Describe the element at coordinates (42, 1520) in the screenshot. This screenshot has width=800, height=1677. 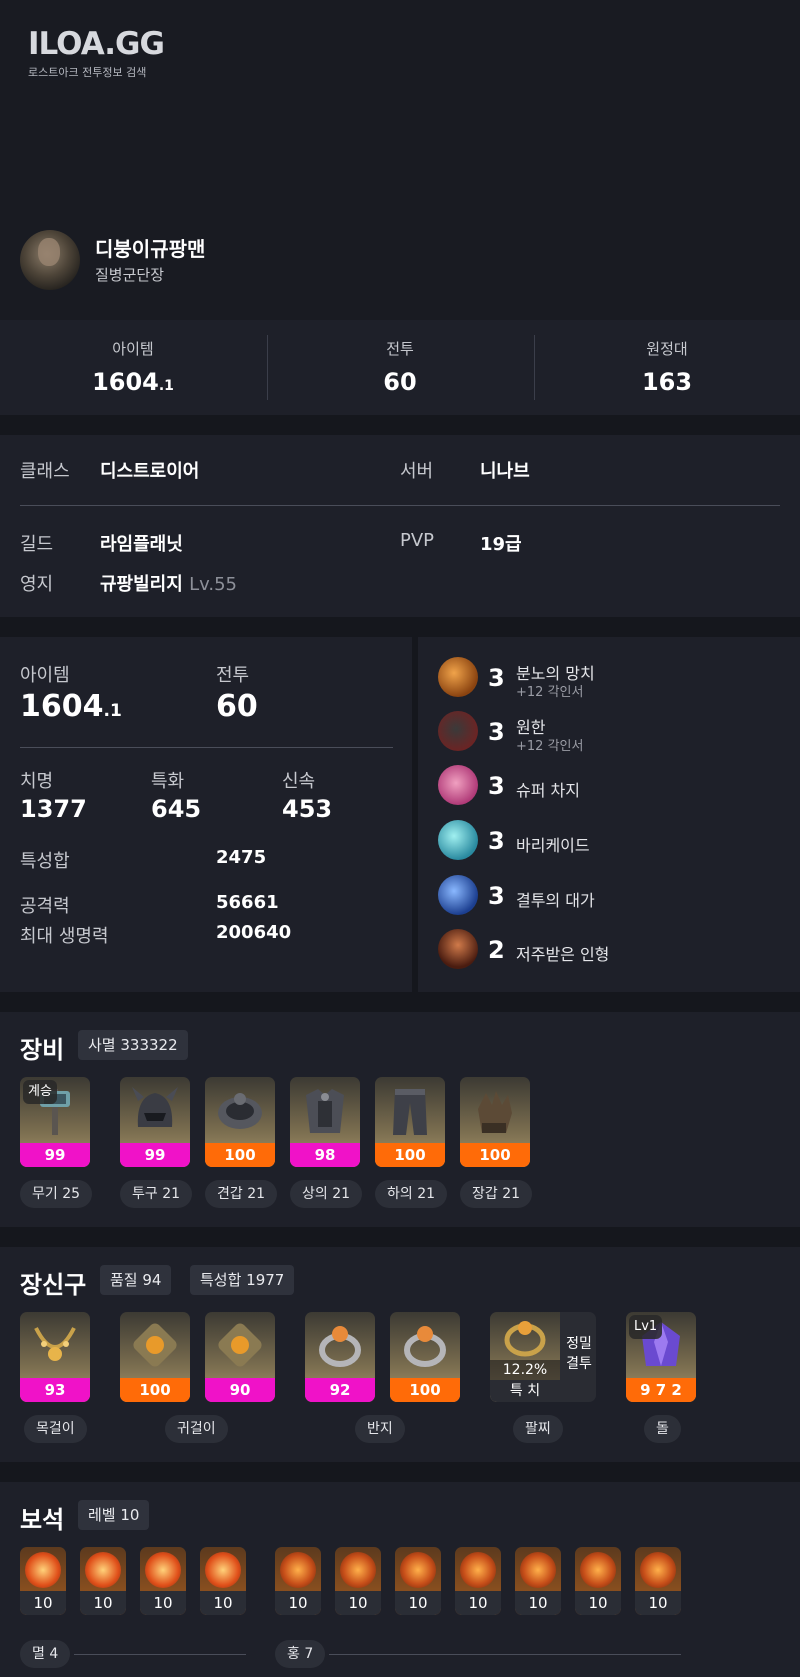
I see `gems-title: 보석` at that location.